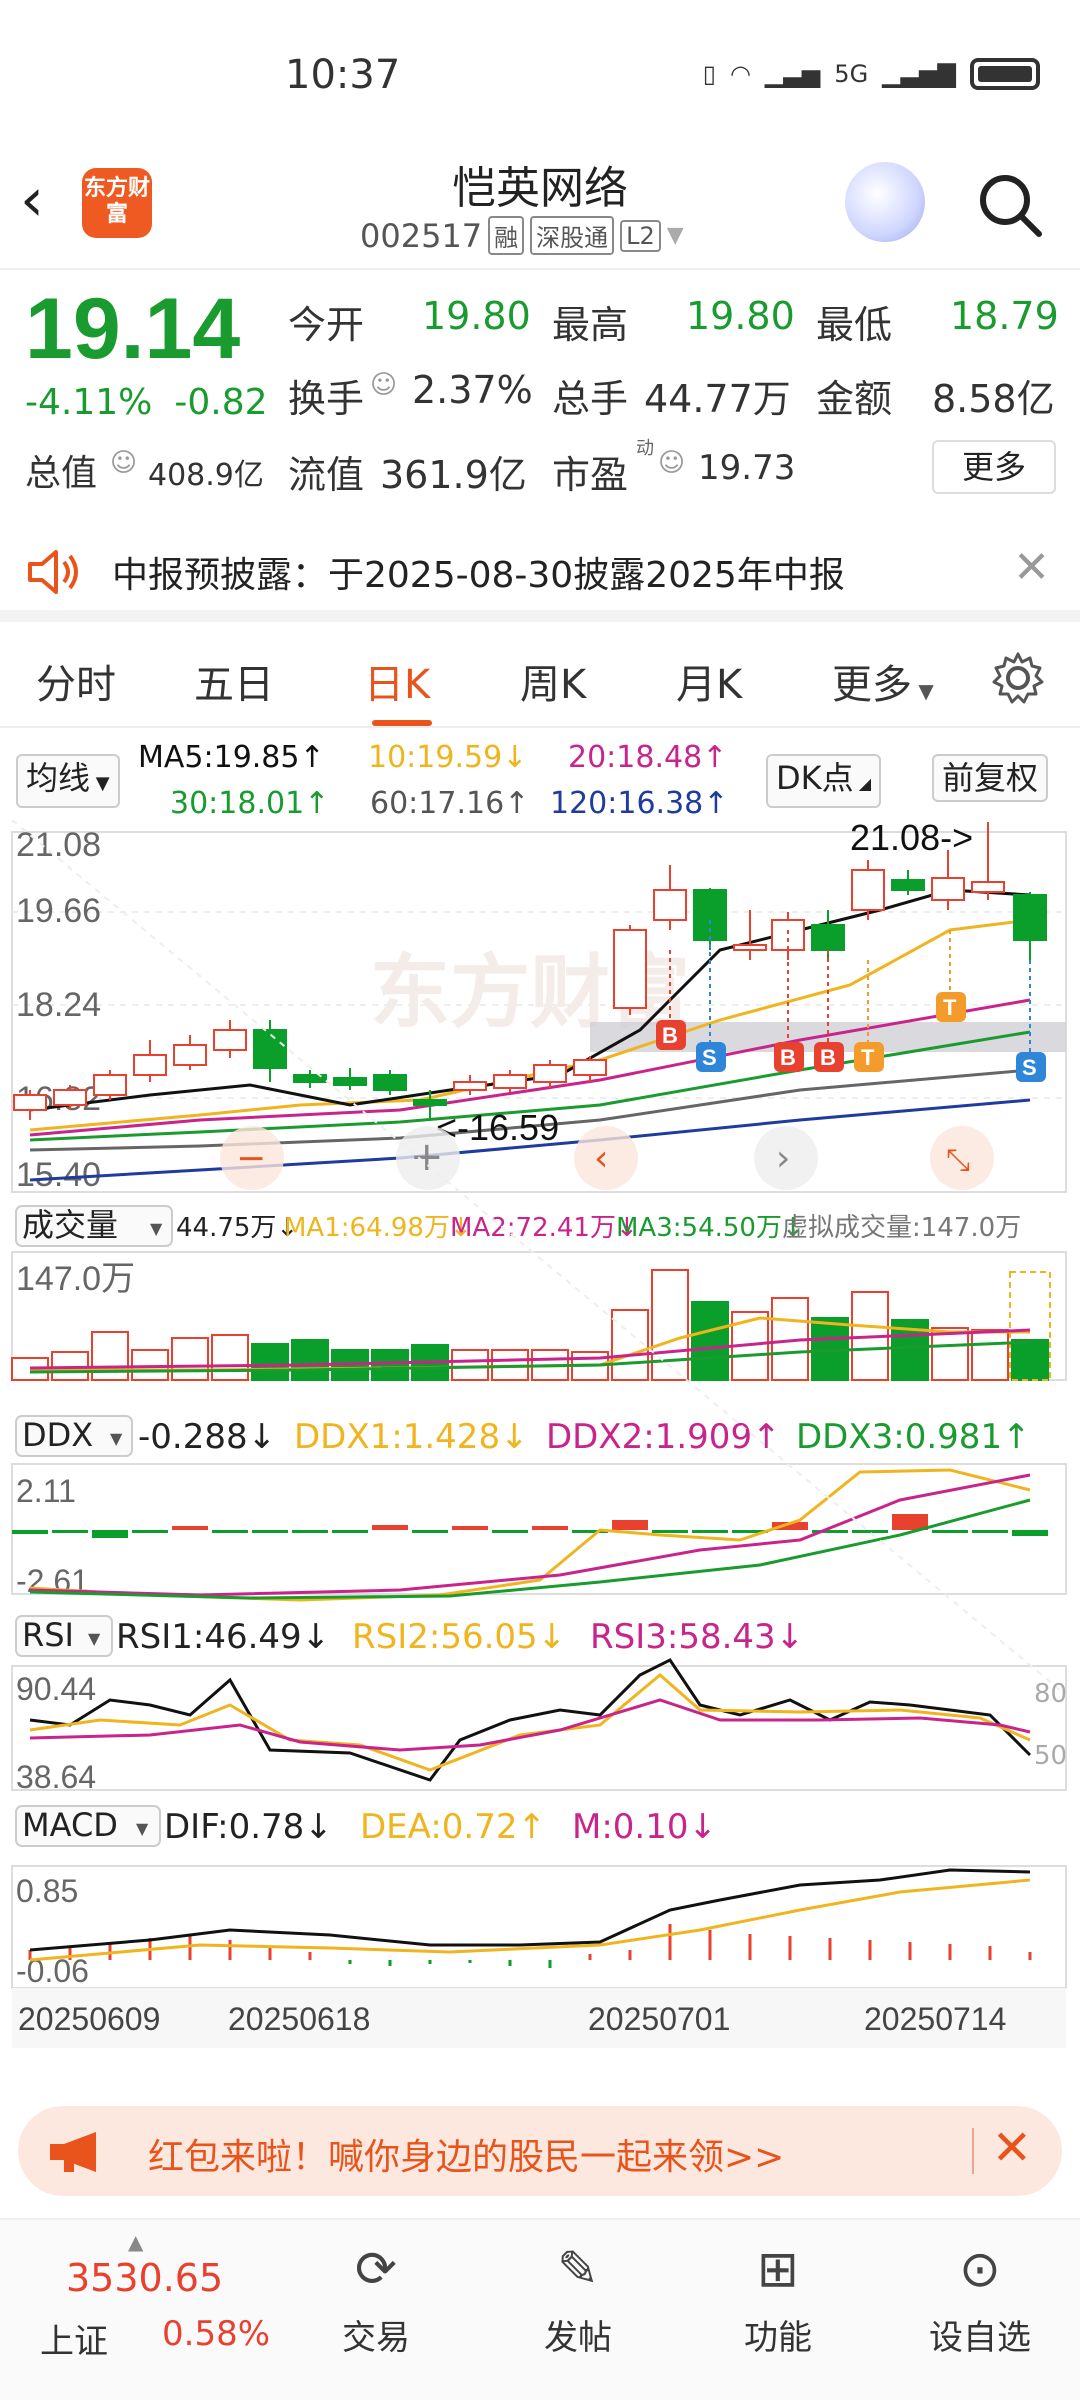  What do you see at coordinates (572, 235) in the screenshot?
I see `tag-connect: 深股通` at bounding box center [572, 235].